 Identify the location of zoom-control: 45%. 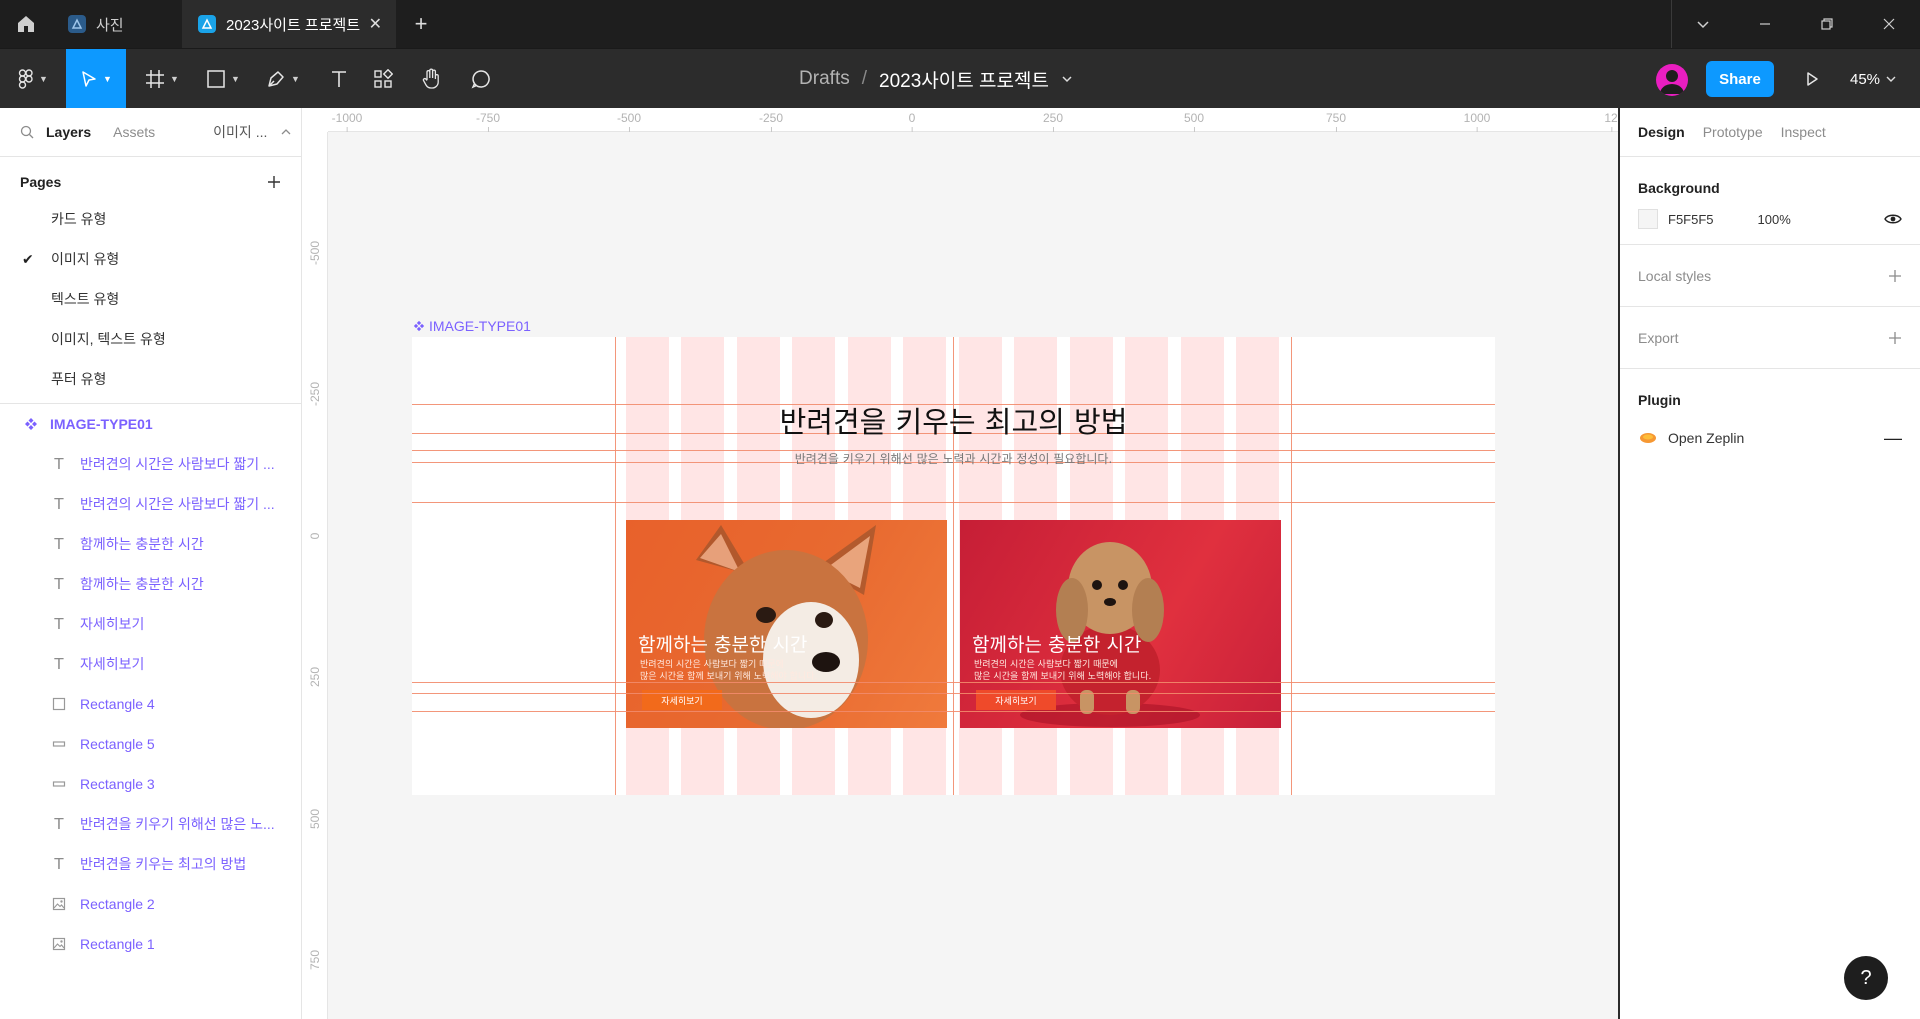
(1873, 79).